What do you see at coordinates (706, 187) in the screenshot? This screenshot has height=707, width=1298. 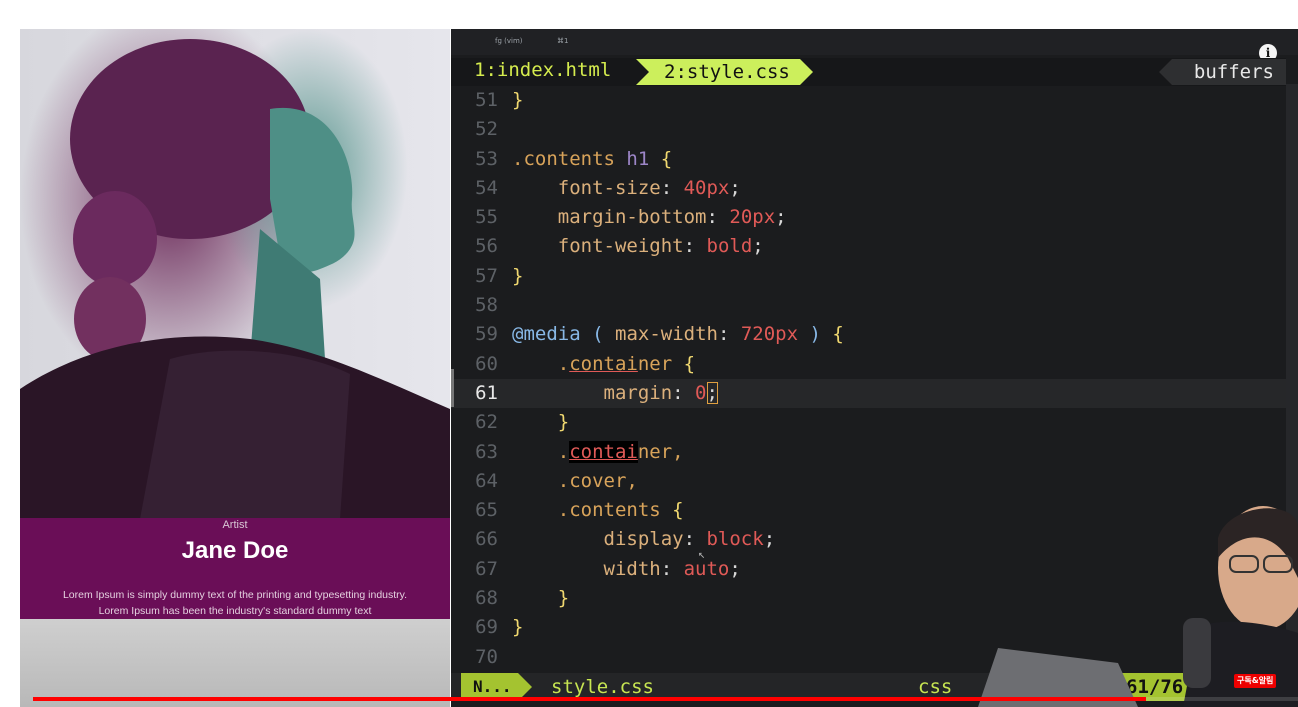 I see `code-token: 40px` at bounding box center [706, 187].